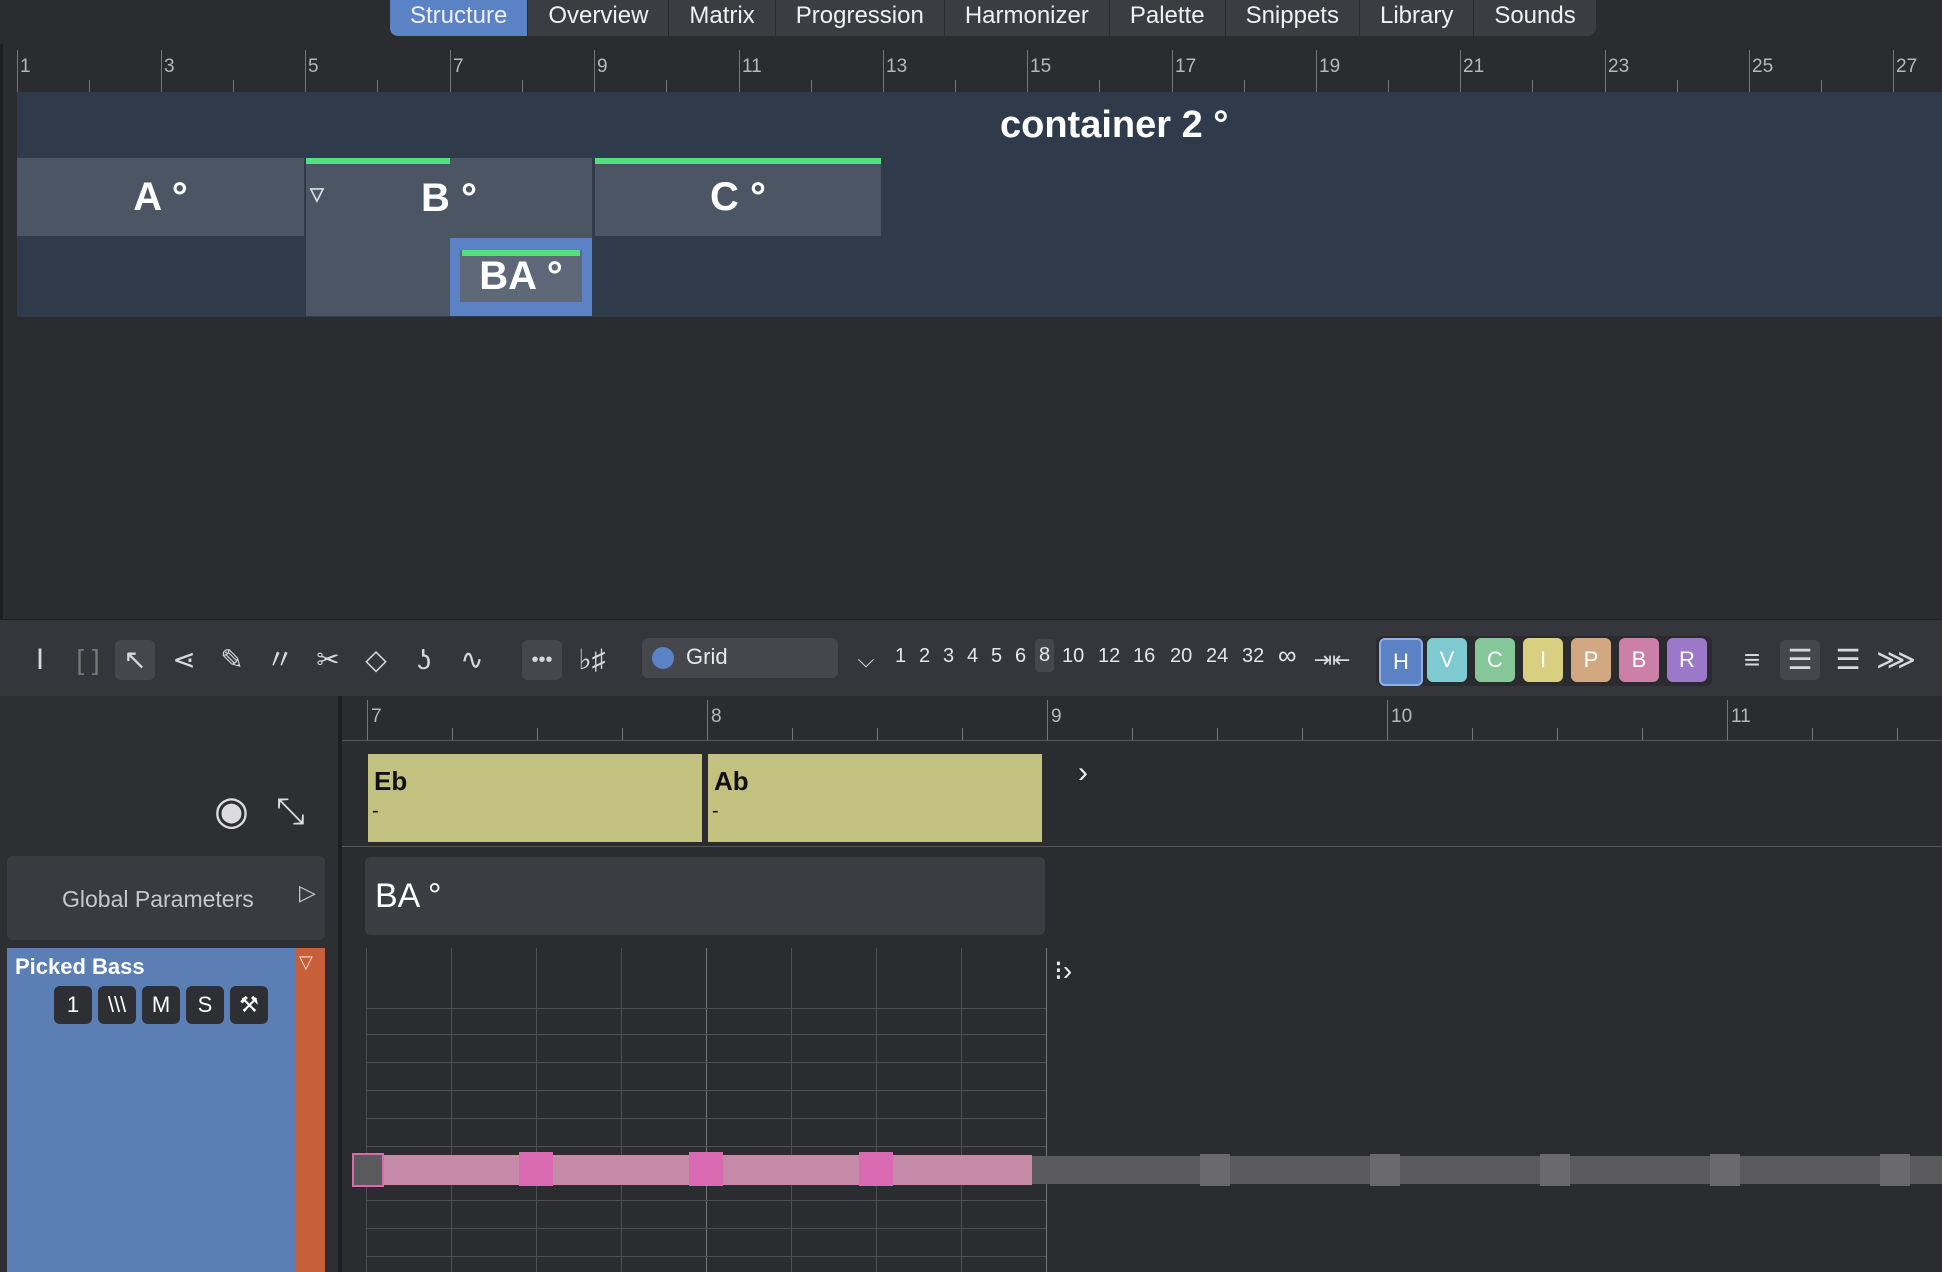 The image size is (1942, 1272). I want to click on eraser-icon: ◇, so click(376, 660).